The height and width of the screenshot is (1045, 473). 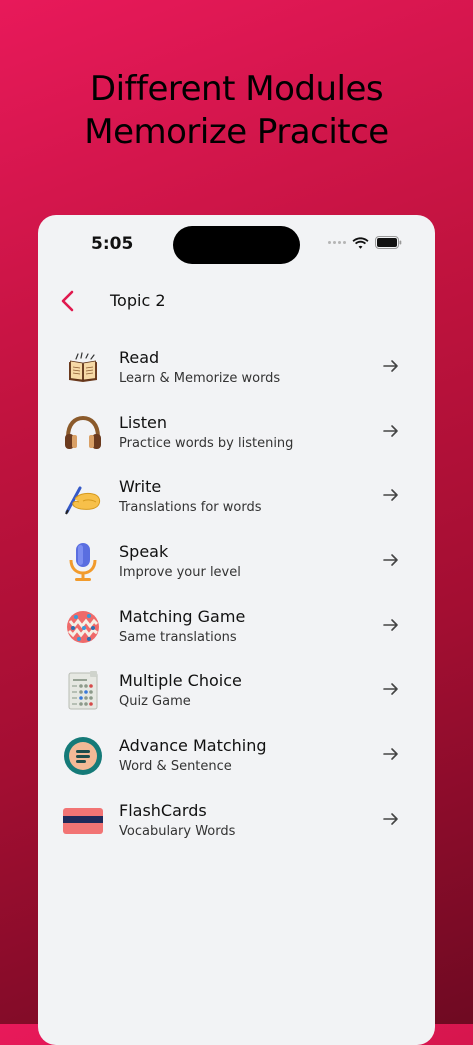 I want to click on module-item-write: Write Translations for words, so click(x=236, y=496).